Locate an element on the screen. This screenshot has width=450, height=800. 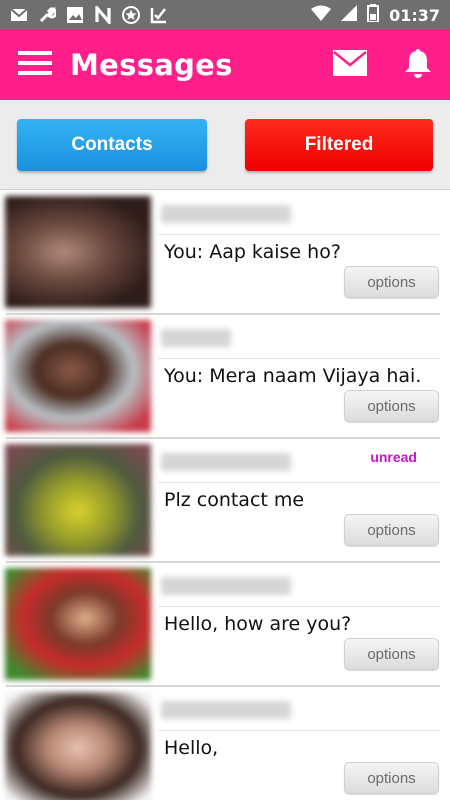
tab-bar: Contacts Filtered is located at coordinates (225, 145).